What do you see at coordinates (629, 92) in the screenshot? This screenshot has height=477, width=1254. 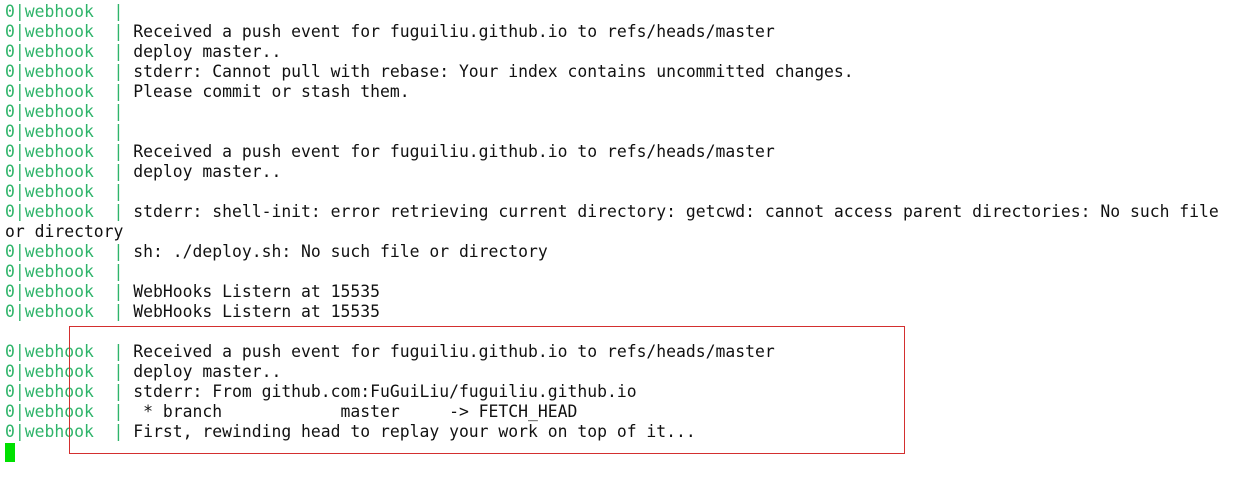 I see `terminal-line: 0|webhook | Please commit or stash them.` at bounding box center [629, 92].